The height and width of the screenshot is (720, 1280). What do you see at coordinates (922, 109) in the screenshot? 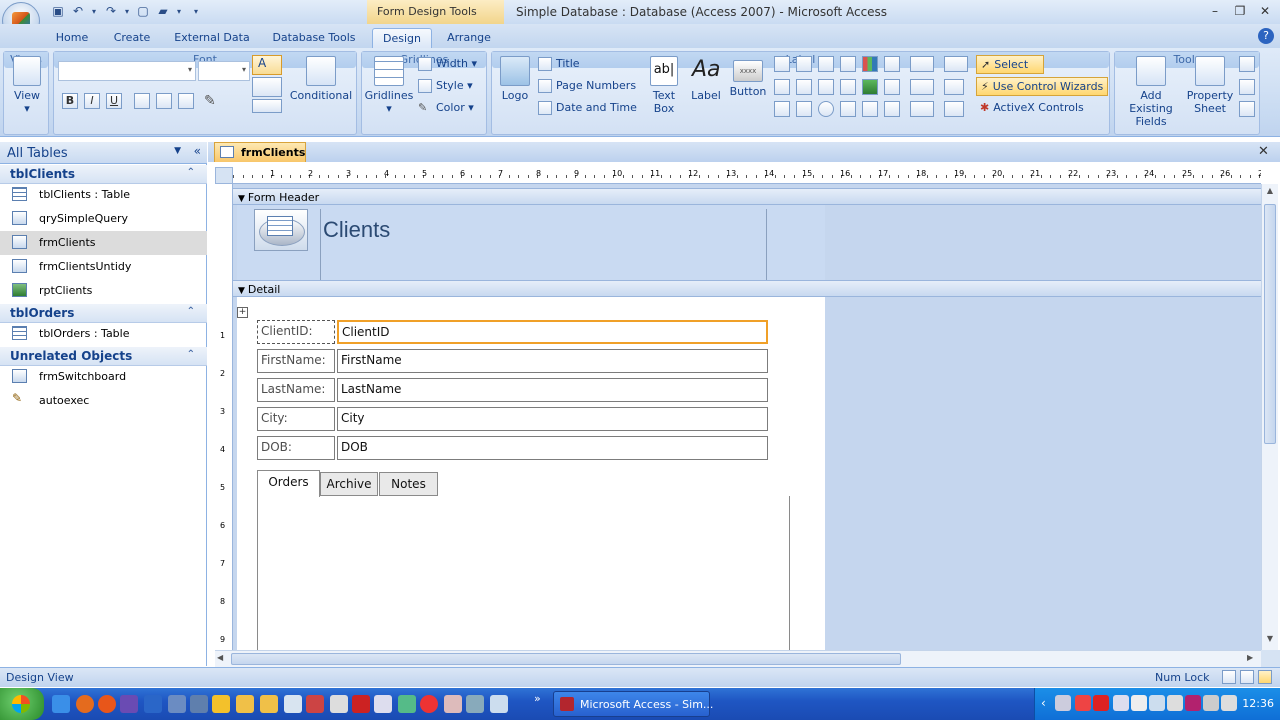
I see `line-color-icon` at bounding box center [922, 109].